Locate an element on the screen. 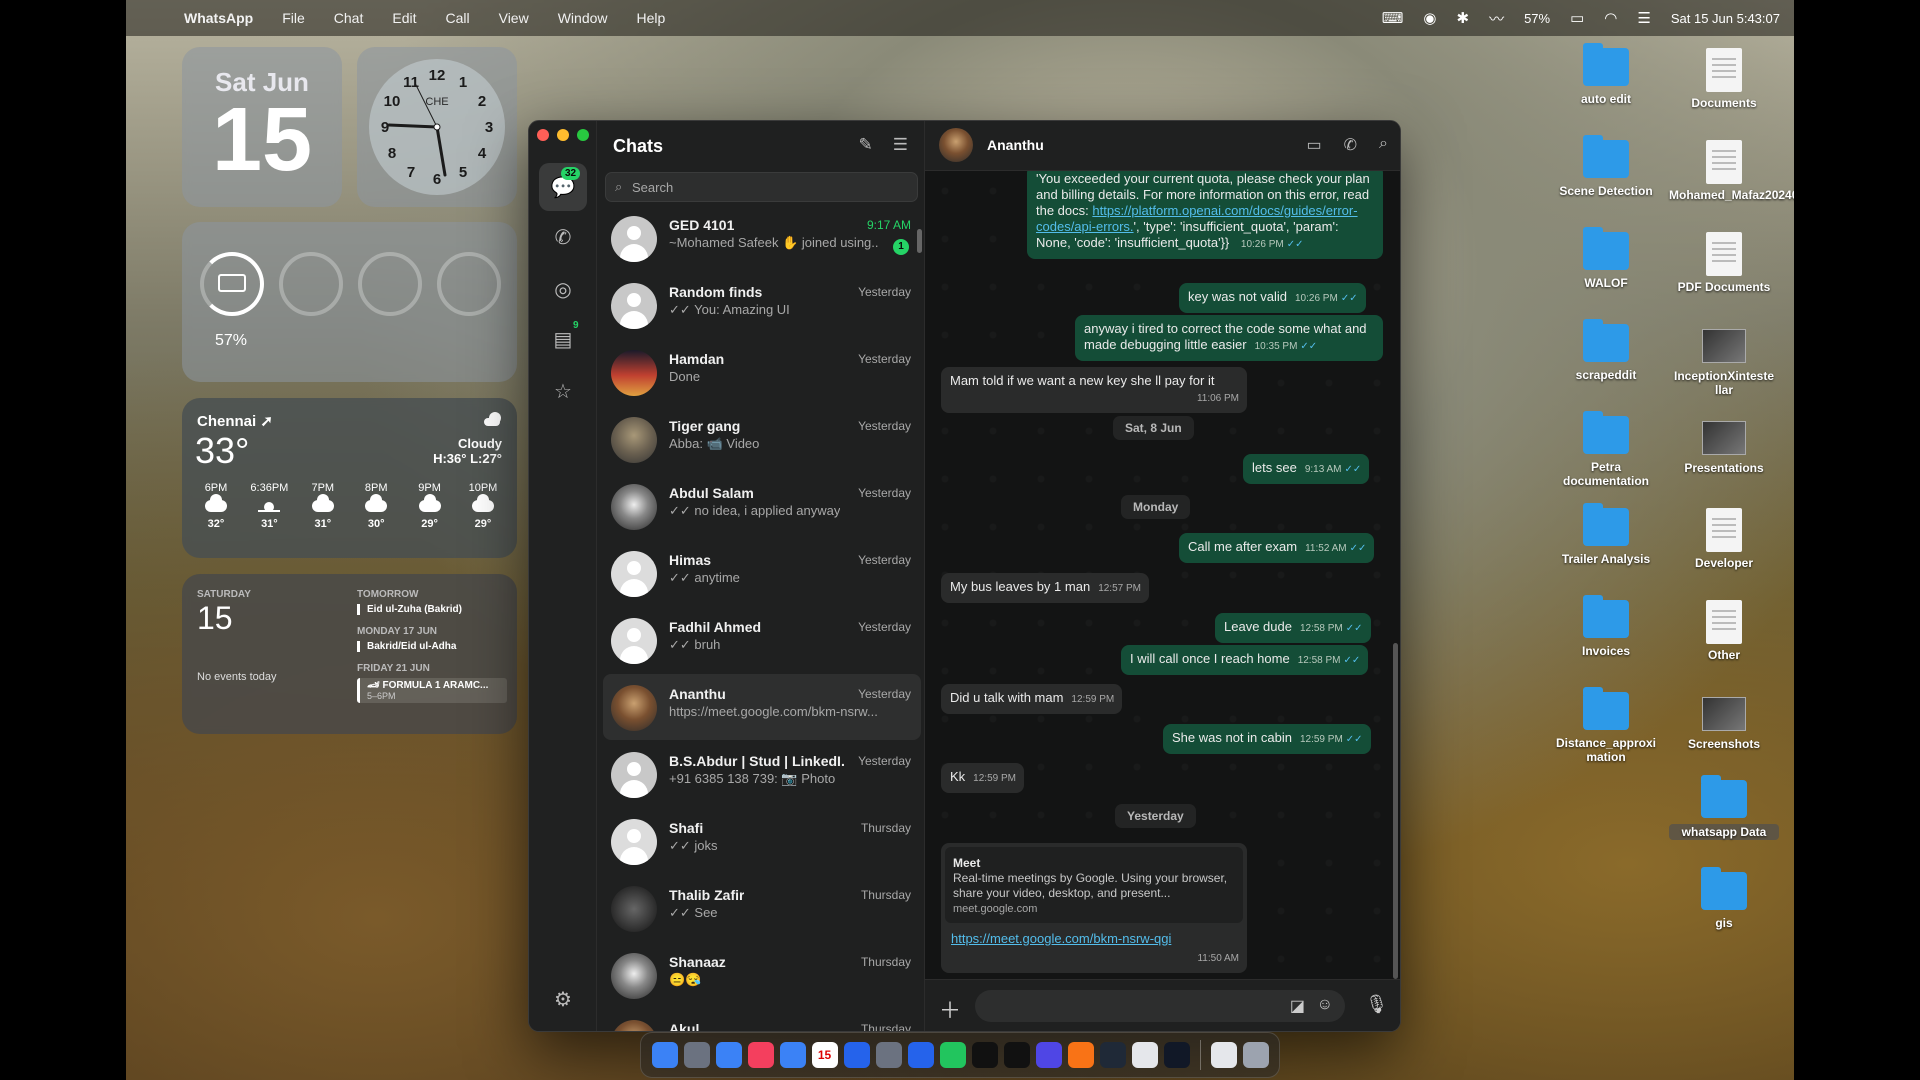 Image resolution: width=1920 pixels, height=1080 pixels. desktop-icon: WALOF is located at coordinates (1606, 258).